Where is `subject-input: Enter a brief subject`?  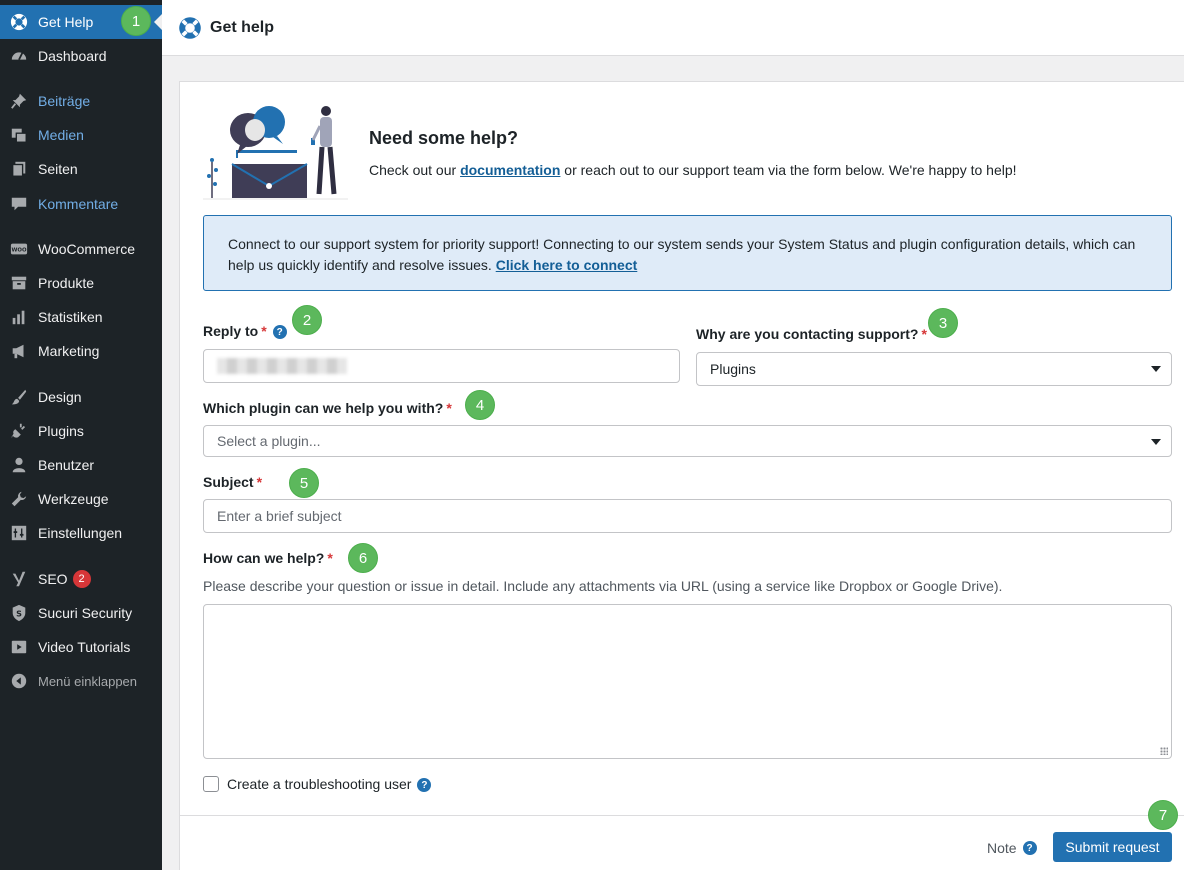
subject-input: Enter a brief subject is located at coordinates (687, 516).